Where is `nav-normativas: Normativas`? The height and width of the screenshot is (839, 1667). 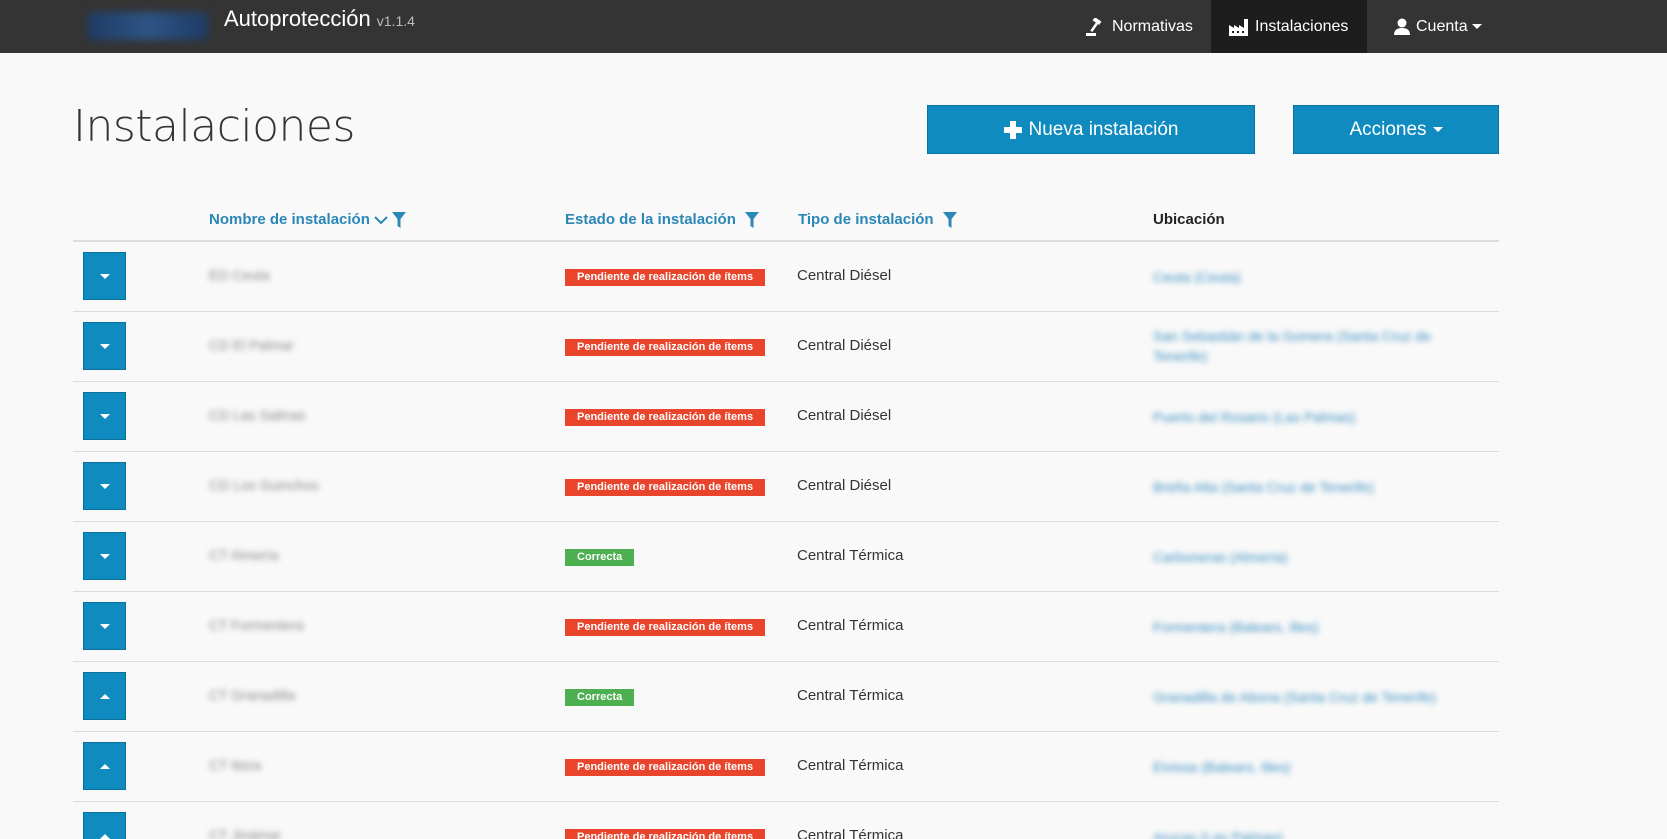
nav-normativas: Normativas is located at coordinates (1139, 26).